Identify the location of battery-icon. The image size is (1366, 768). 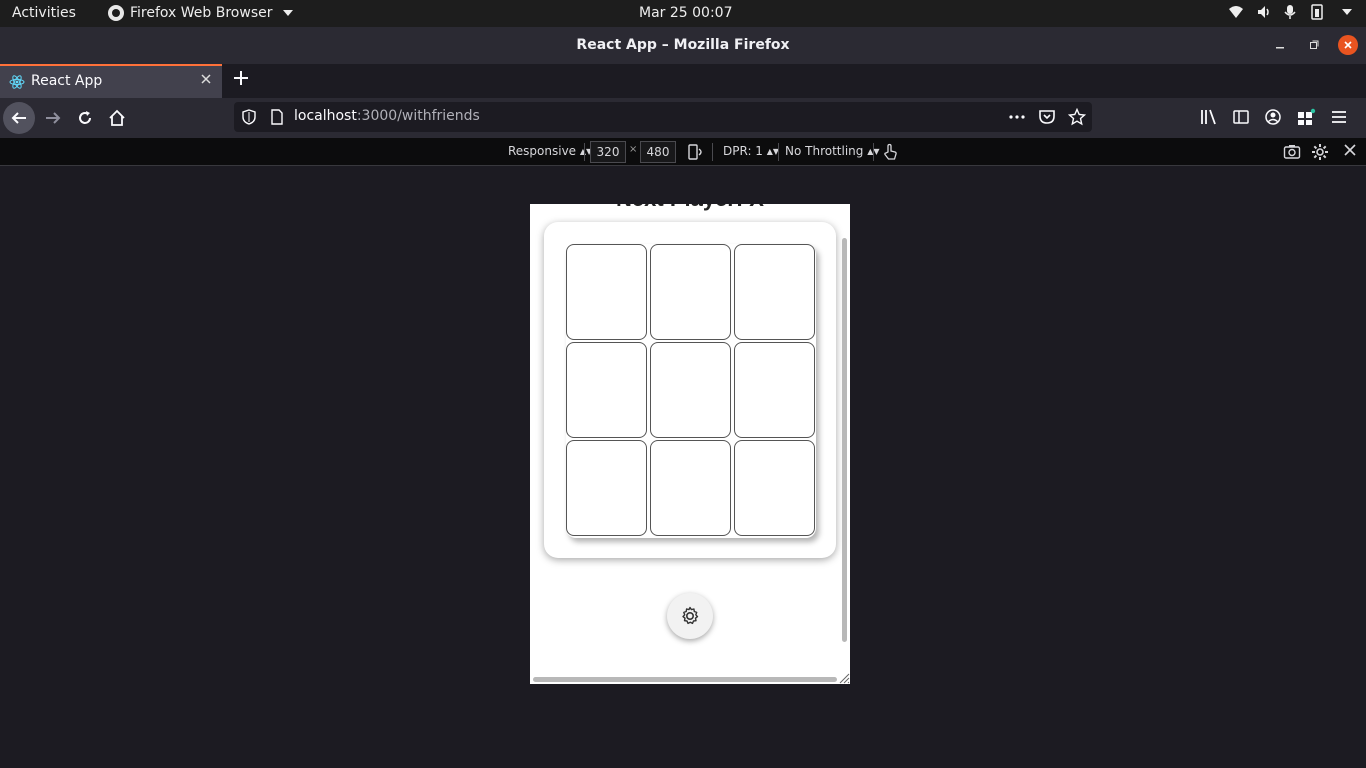
(1317, 12).